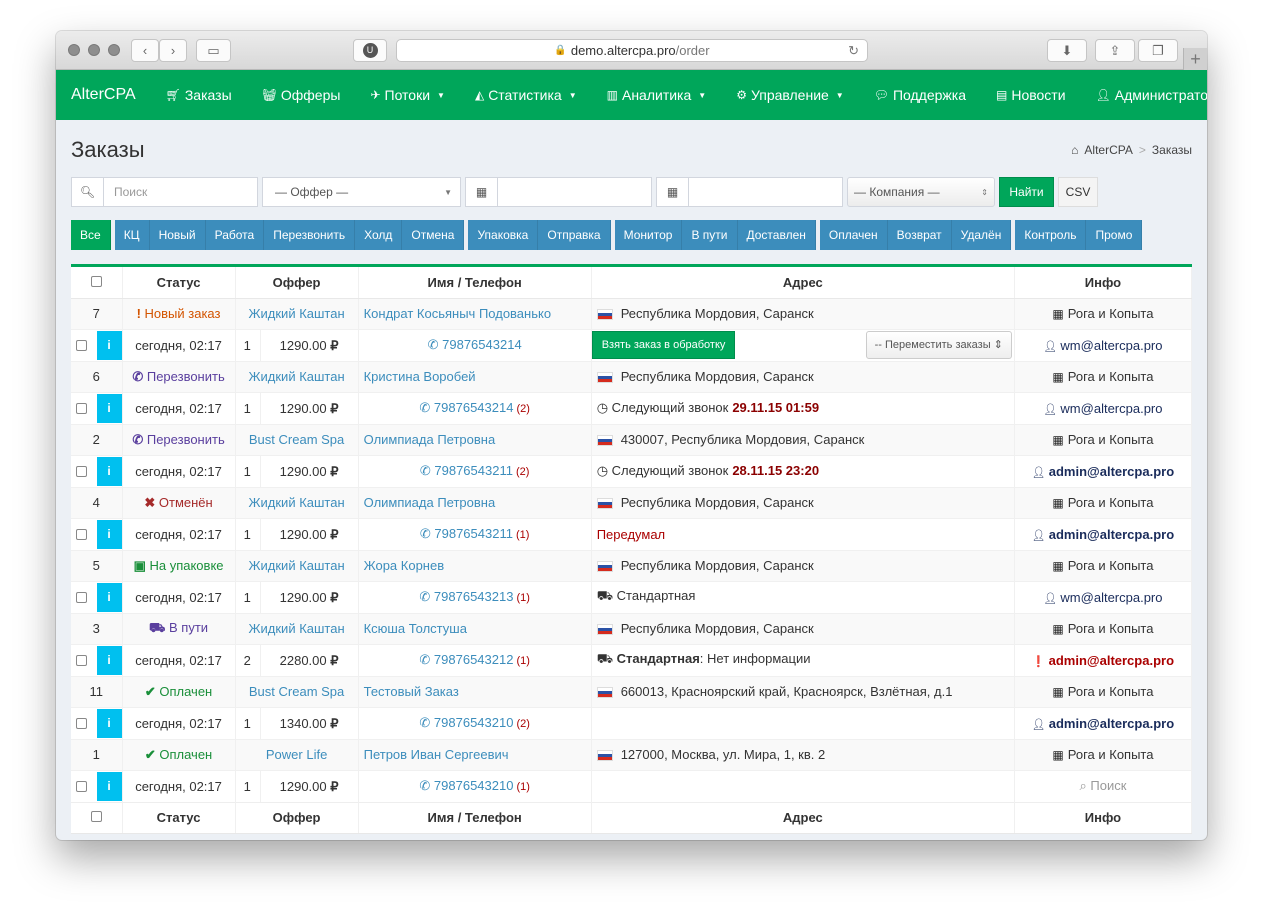 This screenshot has height=920, width=1263. Describe the element at coordinates (407, 95) in the screenshot. I see `nav-item-2: ✈︎ Потоки ▼` at that location.